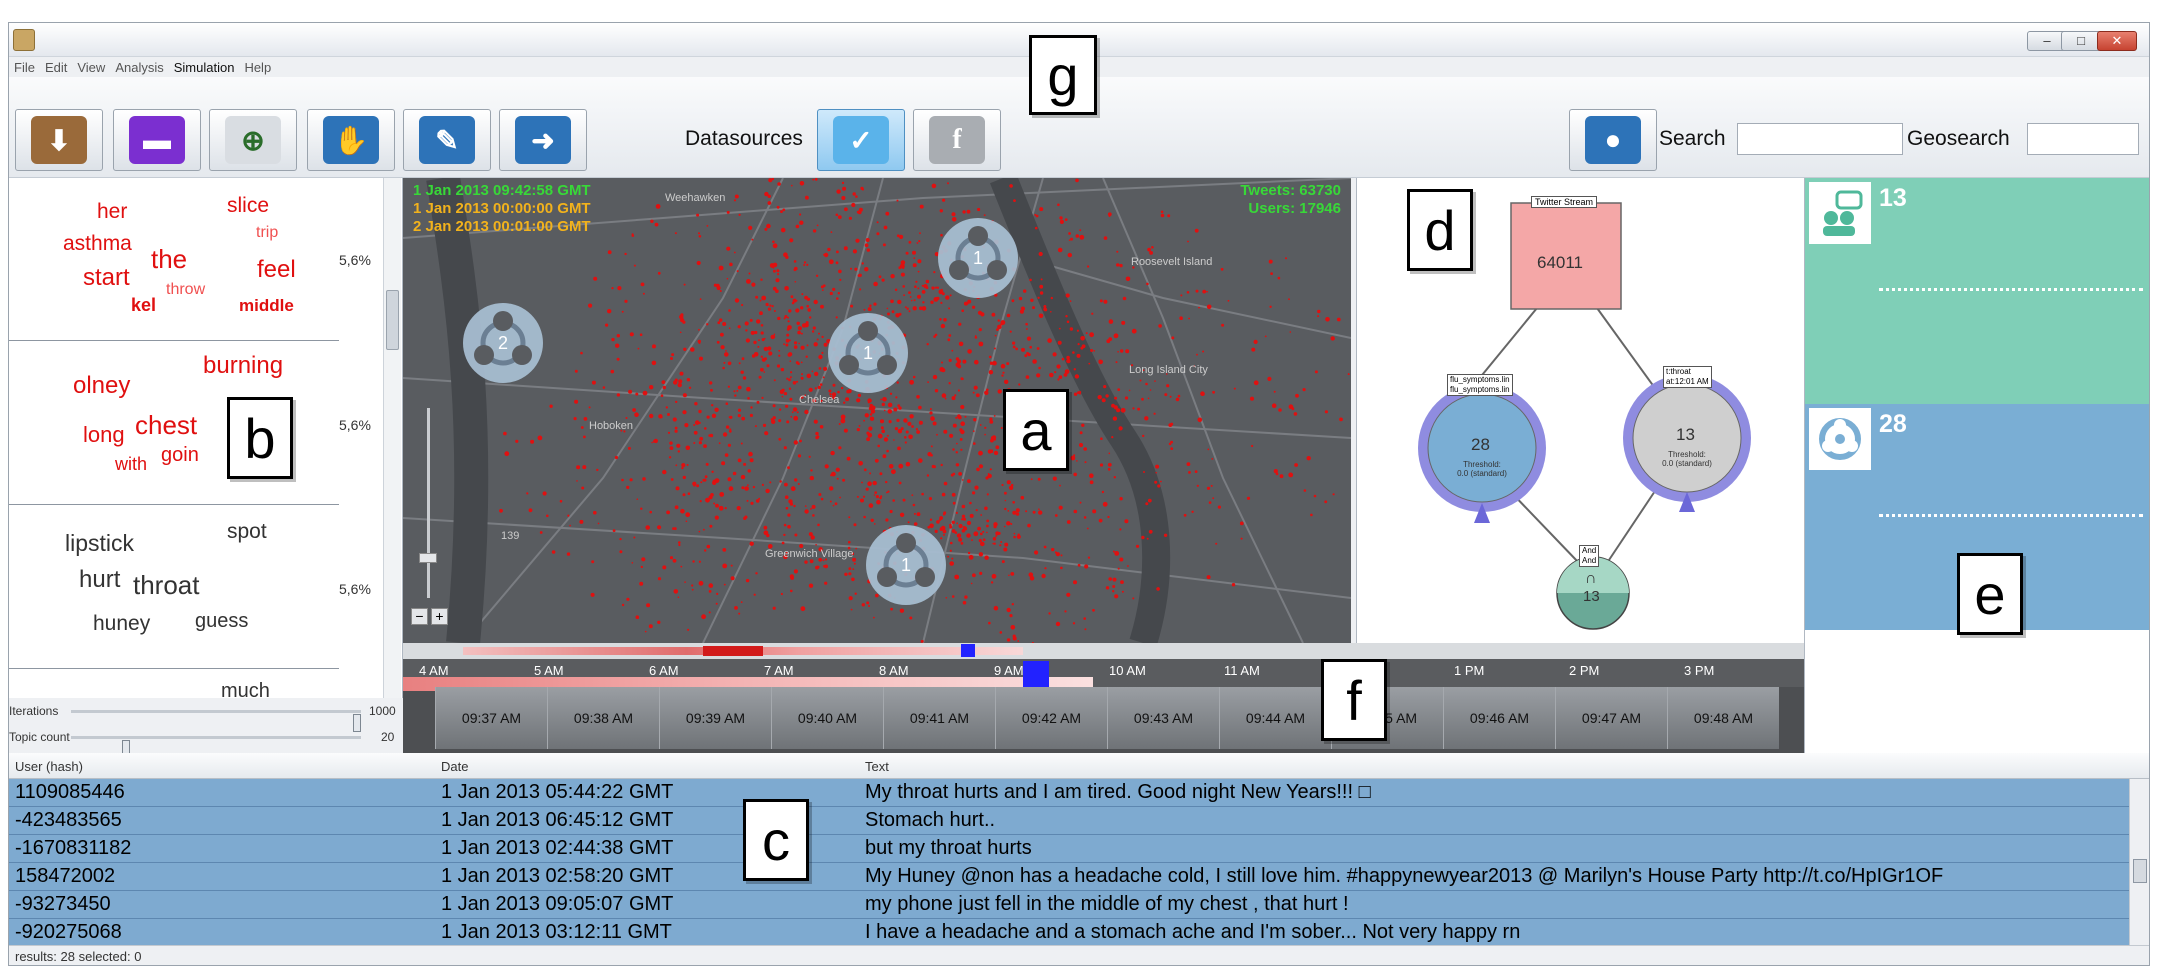 Image resolution: width=2166 pixels, height=972 pixels. What do you see at coordinates (216, 721) in the screenshot?
I see `iterations-slider` at bounding box center [216, 721].